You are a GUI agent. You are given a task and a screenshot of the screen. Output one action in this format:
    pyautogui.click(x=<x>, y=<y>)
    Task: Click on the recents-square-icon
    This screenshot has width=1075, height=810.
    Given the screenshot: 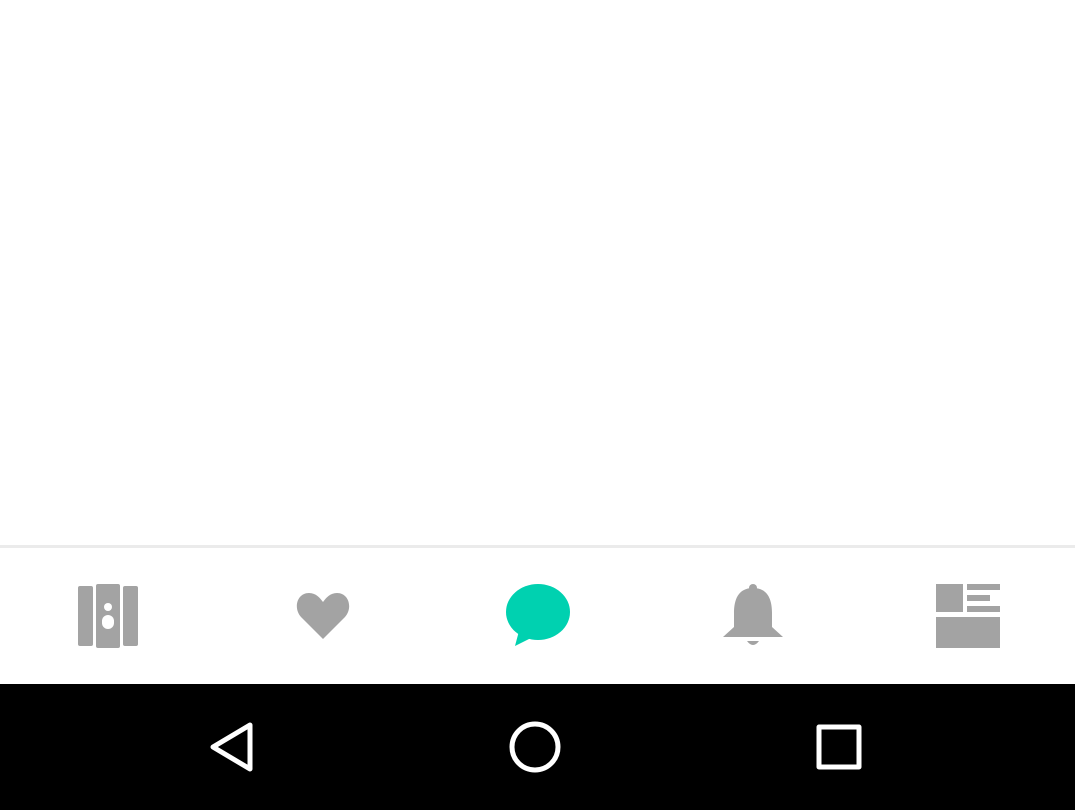 What is the action you would take?
    pyautogui.click(x=839, y=747)
    